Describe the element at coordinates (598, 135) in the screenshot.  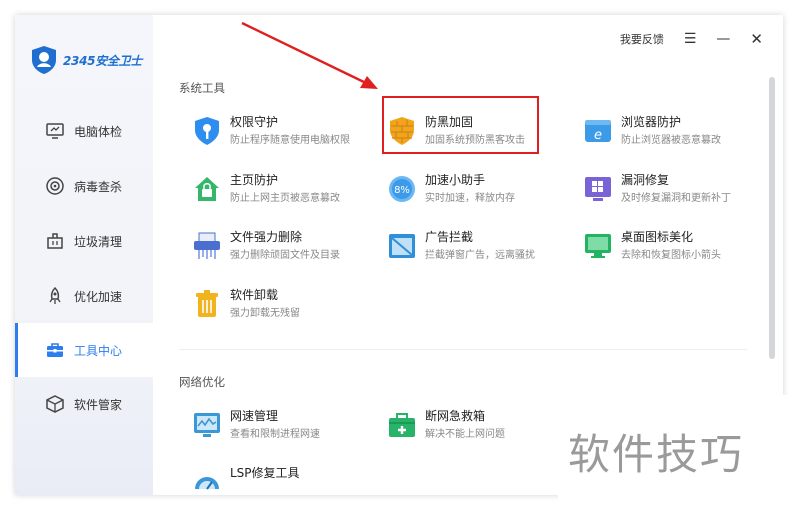
I see `svg-text: e` at that location.